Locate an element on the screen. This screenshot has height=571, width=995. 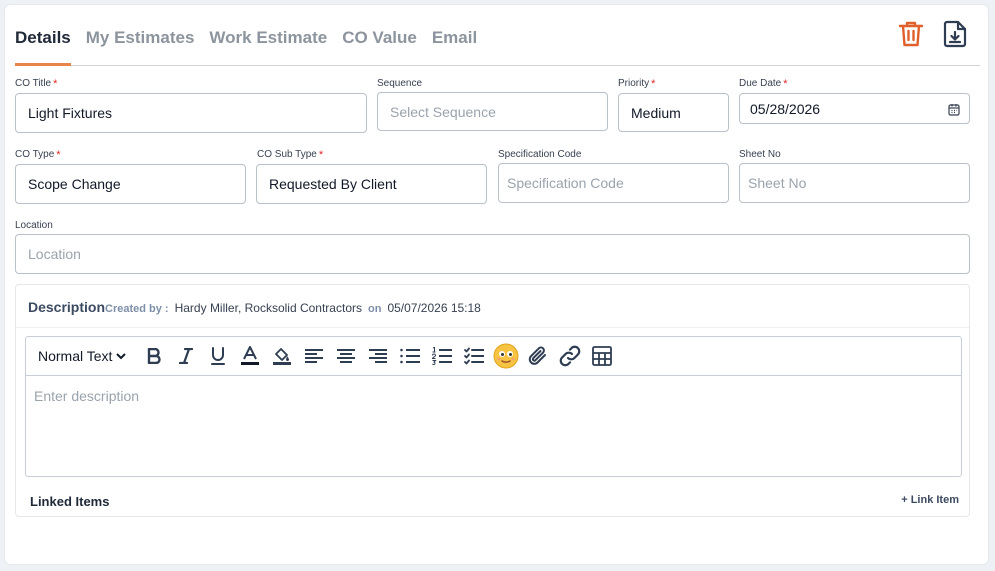
chevron-down-icon is located at coordinates (121, 356).